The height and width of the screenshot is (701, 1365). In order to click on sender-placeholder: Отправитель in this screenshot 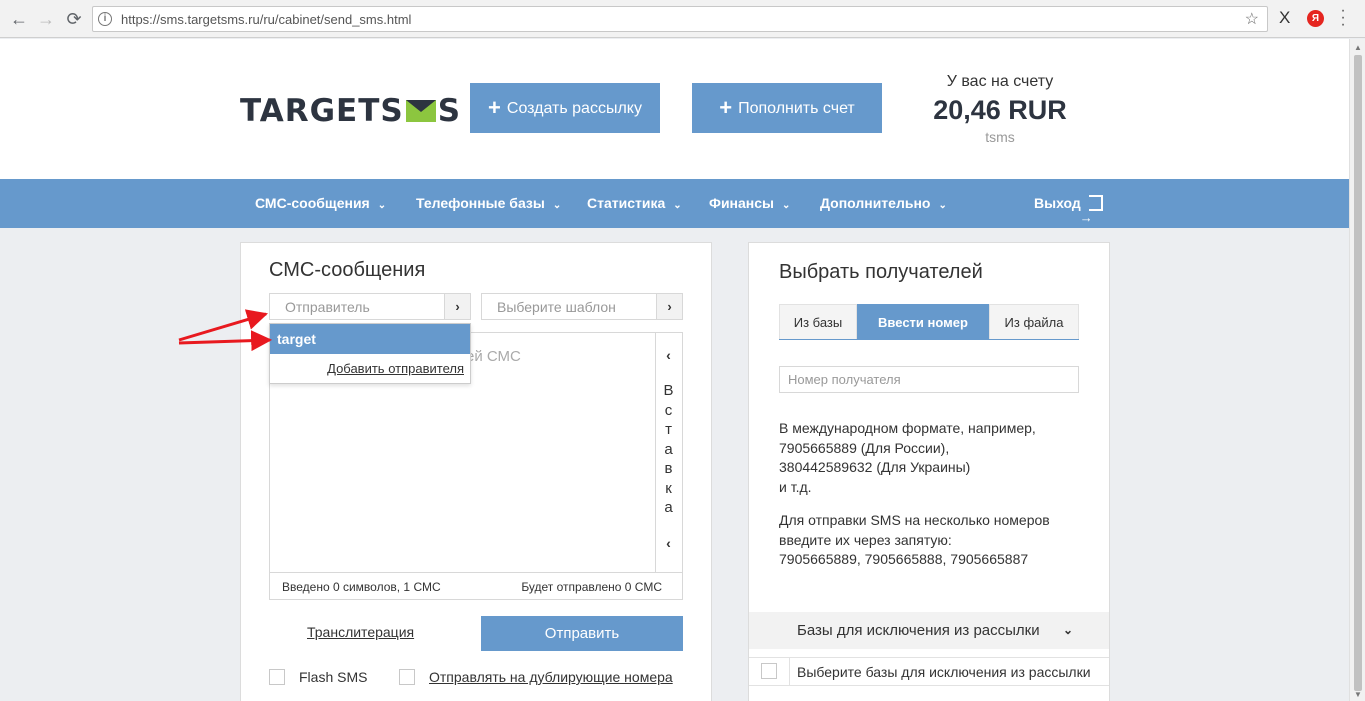, I will do `click(327, 307)`.